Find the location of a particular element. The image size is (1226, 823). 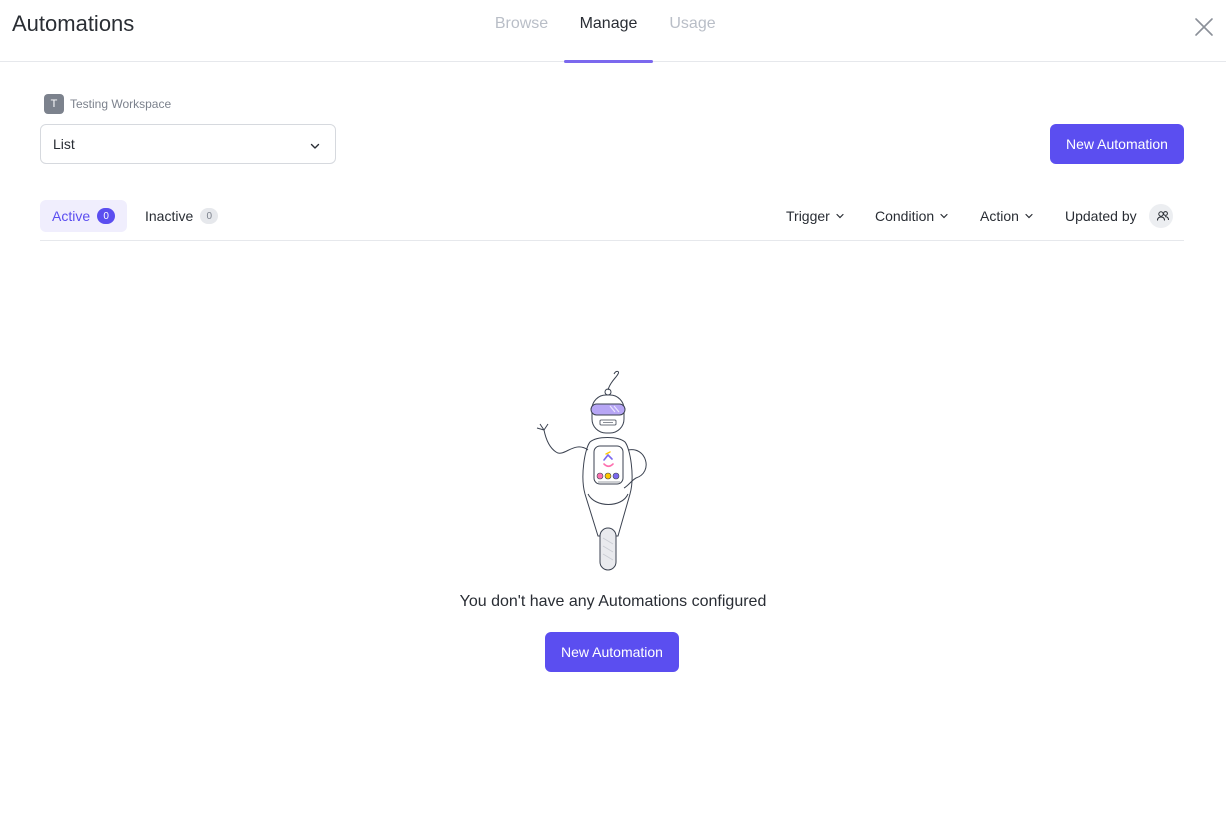

top-tabs: Browse Manage Usage is located at coordinates (613, 31).